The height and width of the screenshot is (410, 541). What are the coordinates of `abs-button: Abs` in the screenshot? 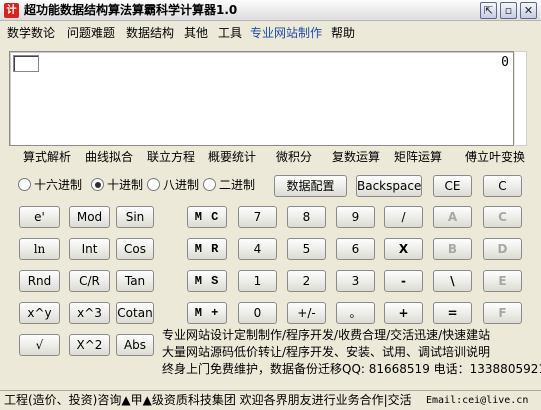 It's located at (135, 345).